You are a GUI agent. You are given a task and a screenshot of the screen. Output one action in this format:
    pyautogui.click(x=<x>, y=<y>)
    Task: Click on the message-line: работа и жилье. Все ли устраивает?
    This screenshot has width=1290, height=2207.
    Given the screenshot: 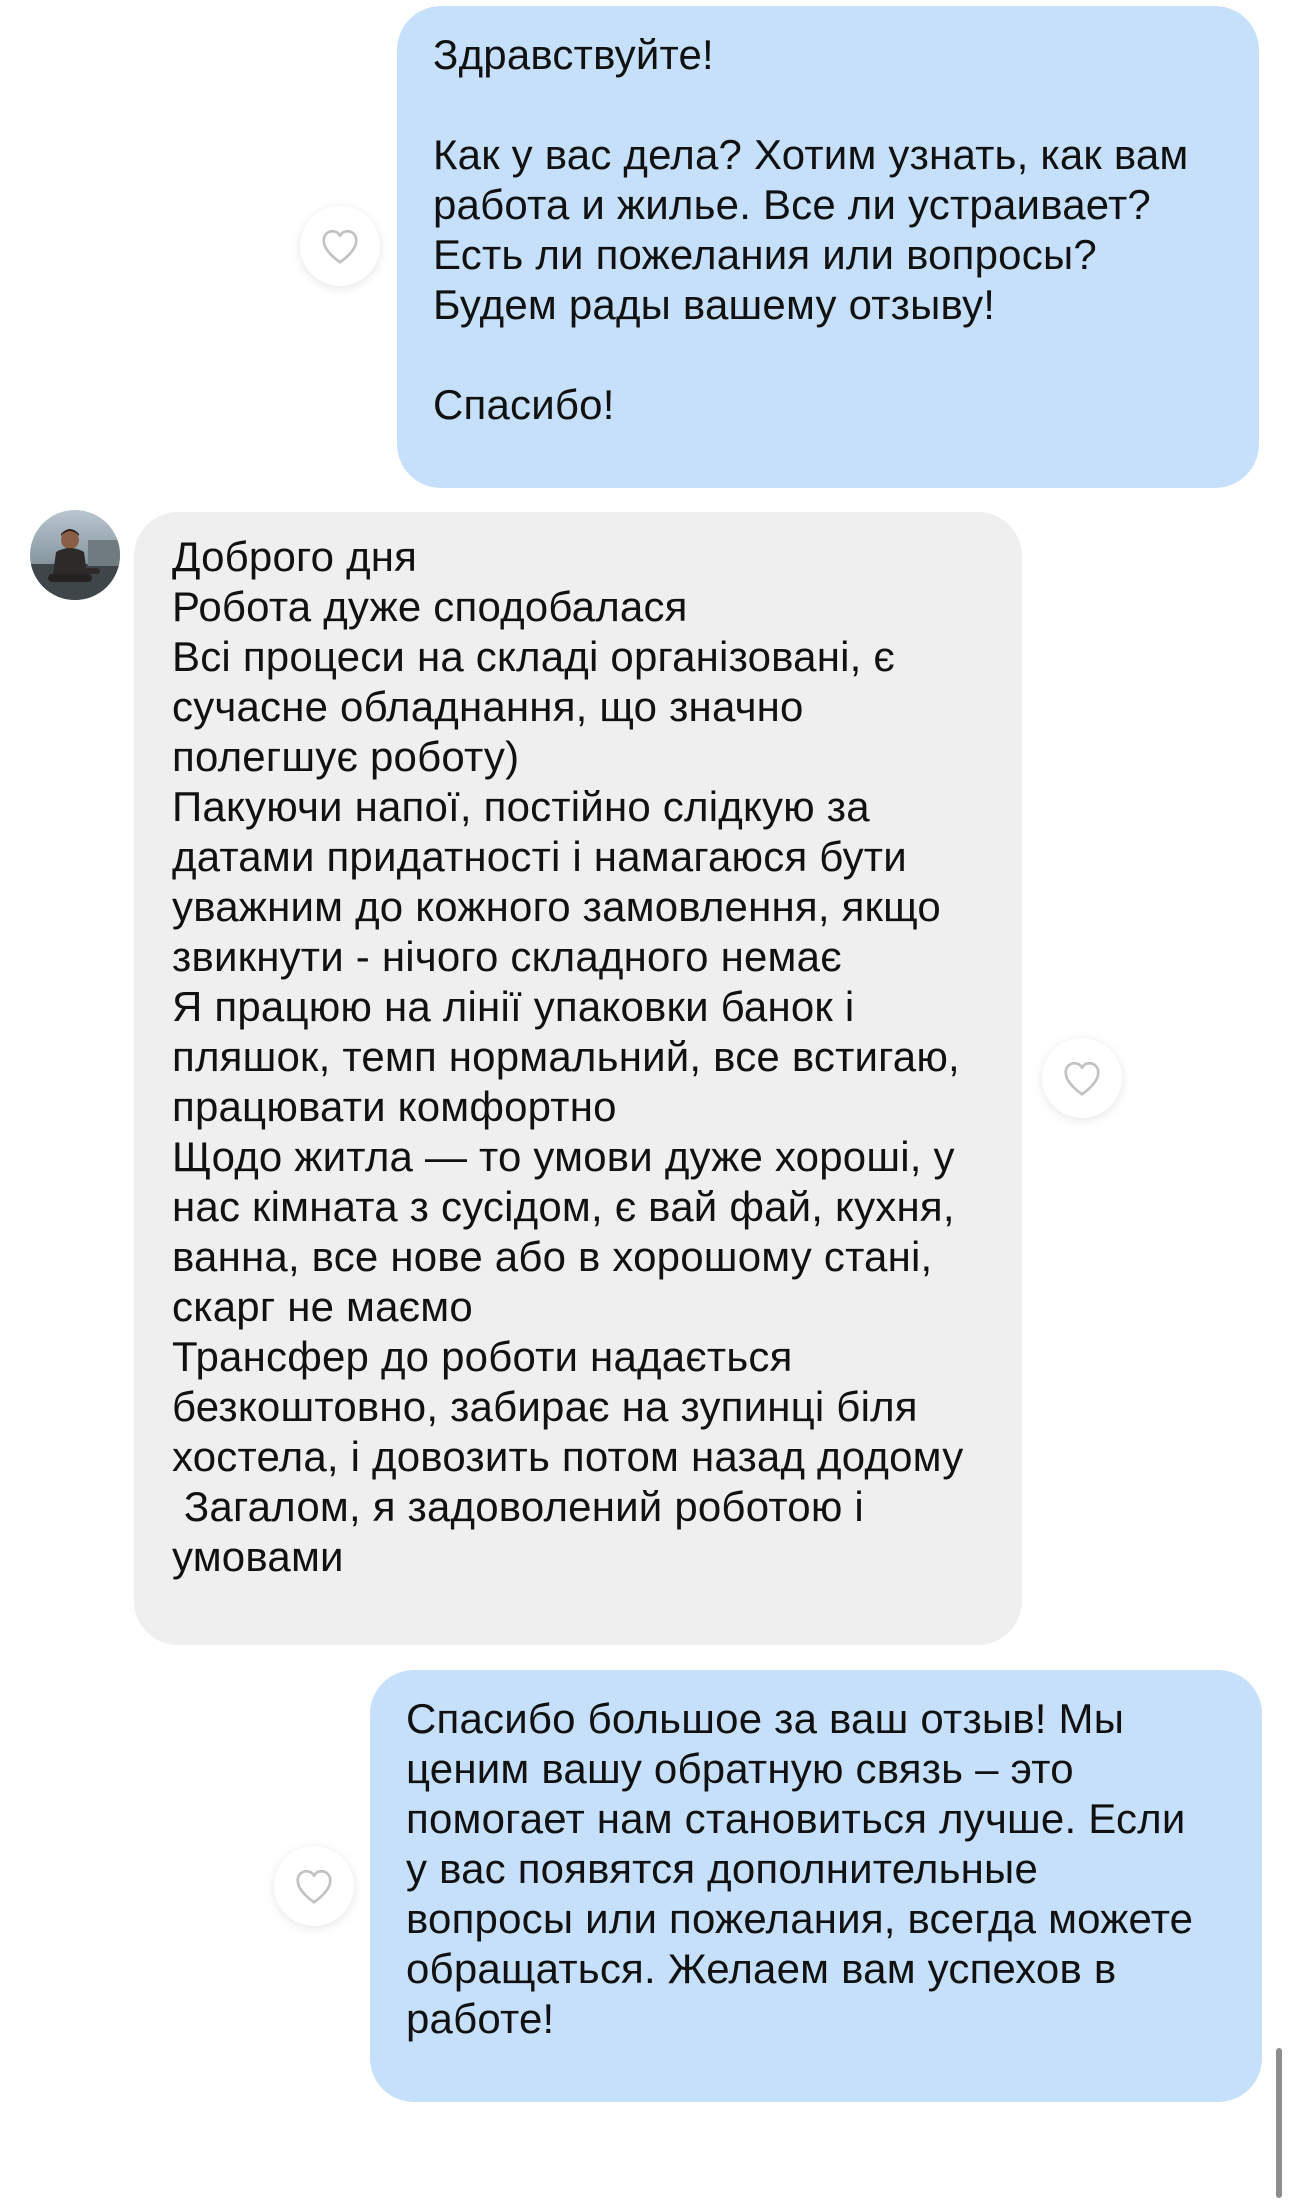 What is the action you would take?
    pyautogui.click(x=792, y=204)
    